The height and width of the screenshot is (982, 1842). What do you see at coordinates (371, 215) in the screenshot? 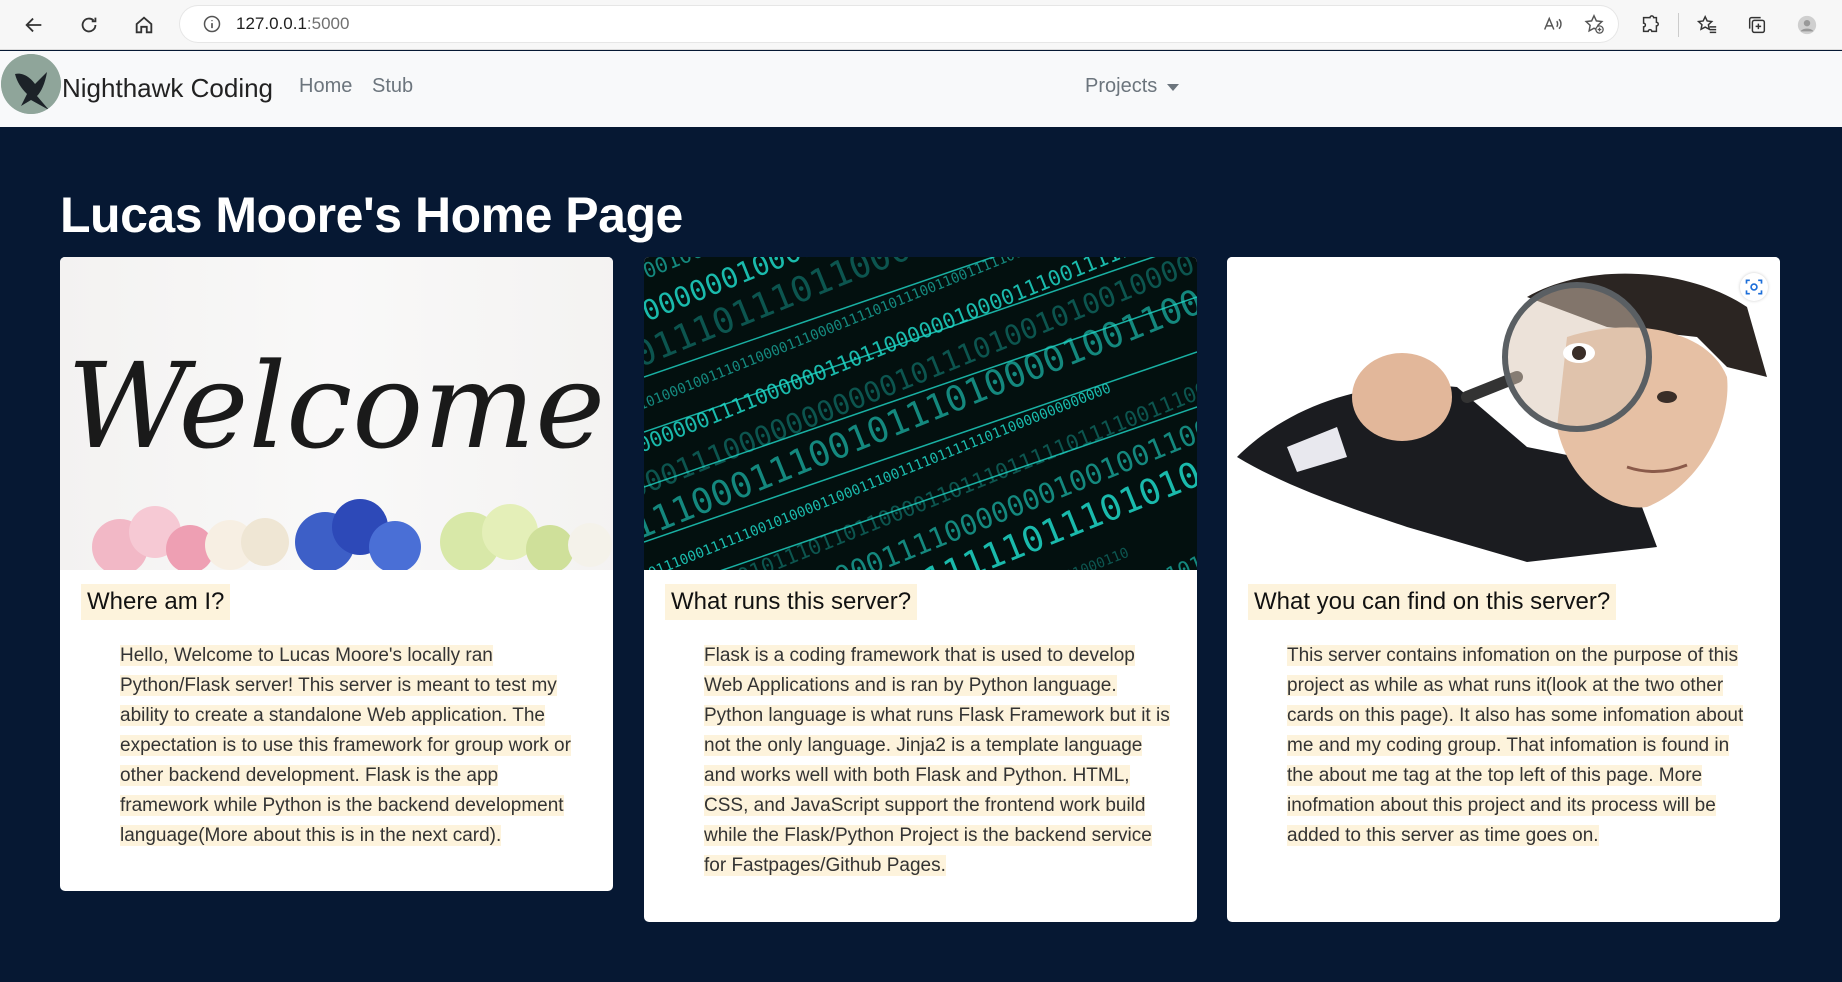
I see `page-title: Lucas Moore's Home Page` at bounding box center [371, 215].